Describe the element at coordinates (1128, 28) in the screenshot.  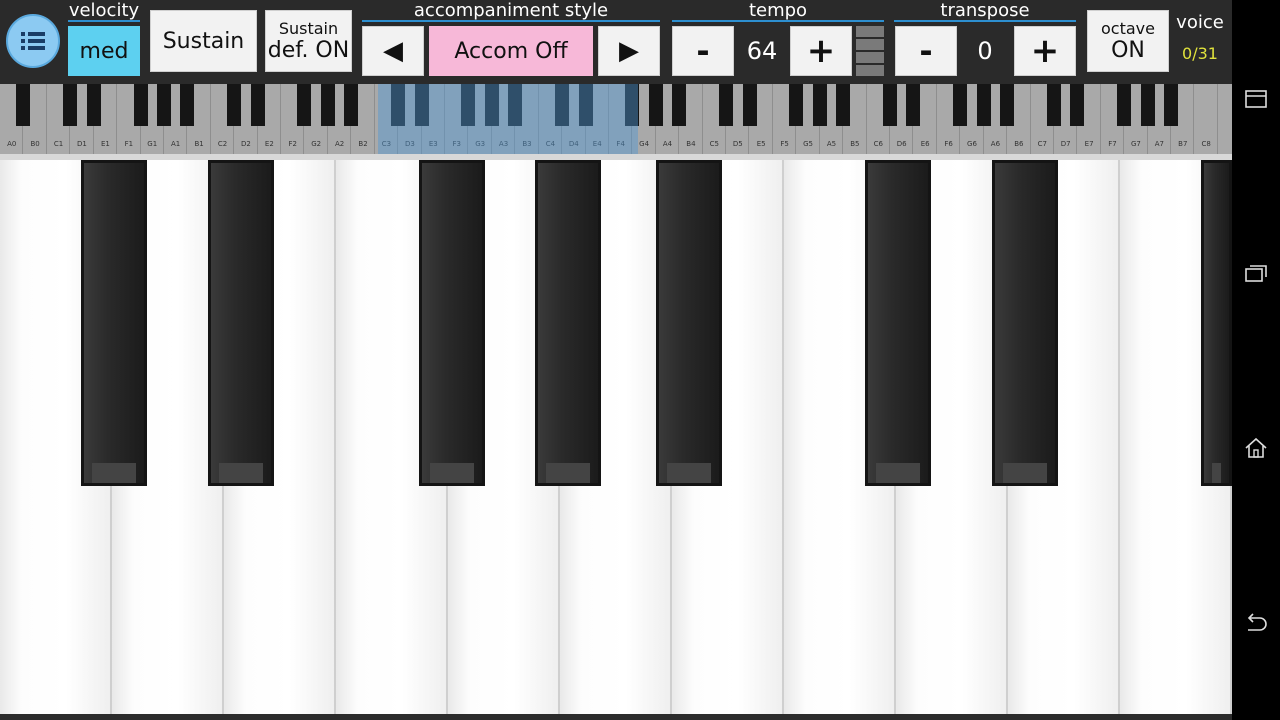
I see `octave-title: octave` at that location.